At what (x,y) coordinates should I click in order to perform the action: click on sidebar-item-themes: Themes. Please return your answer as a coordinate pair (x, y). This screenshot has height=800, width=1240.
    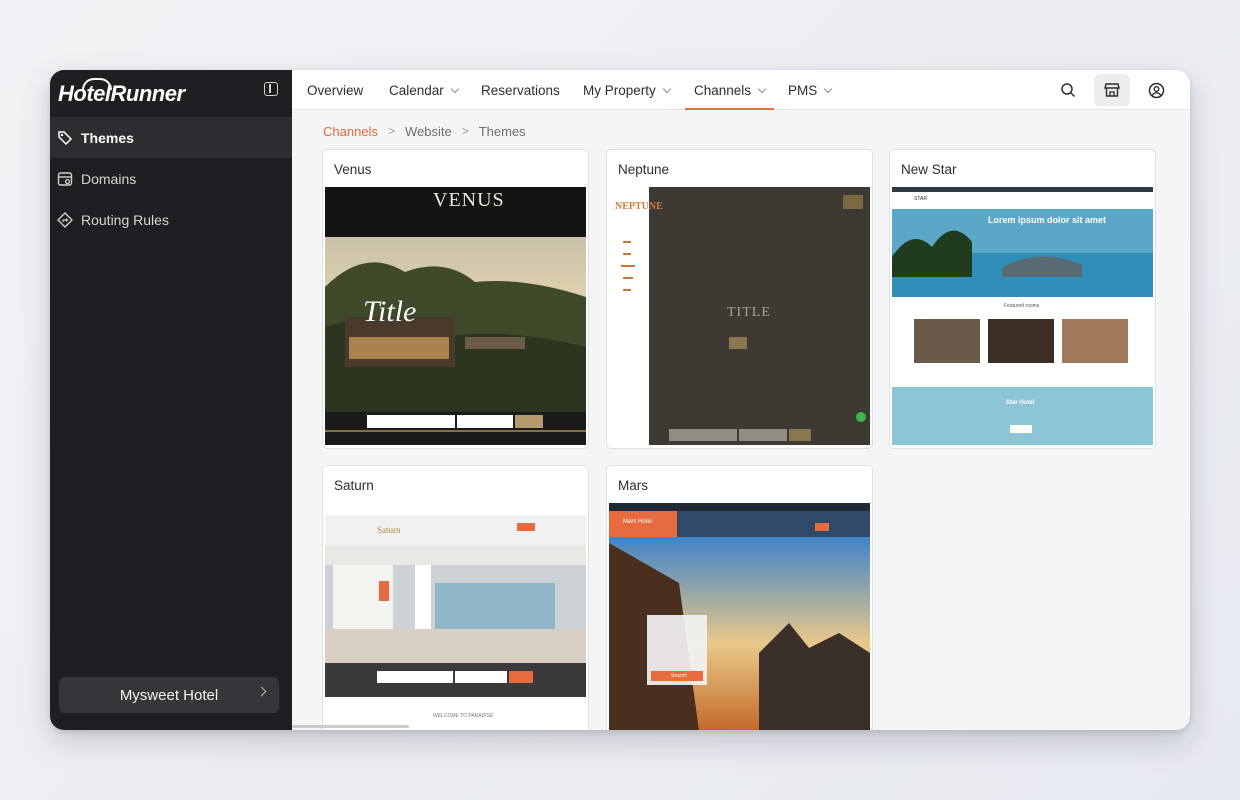
    Looking at the image, I should click on (171, 137).